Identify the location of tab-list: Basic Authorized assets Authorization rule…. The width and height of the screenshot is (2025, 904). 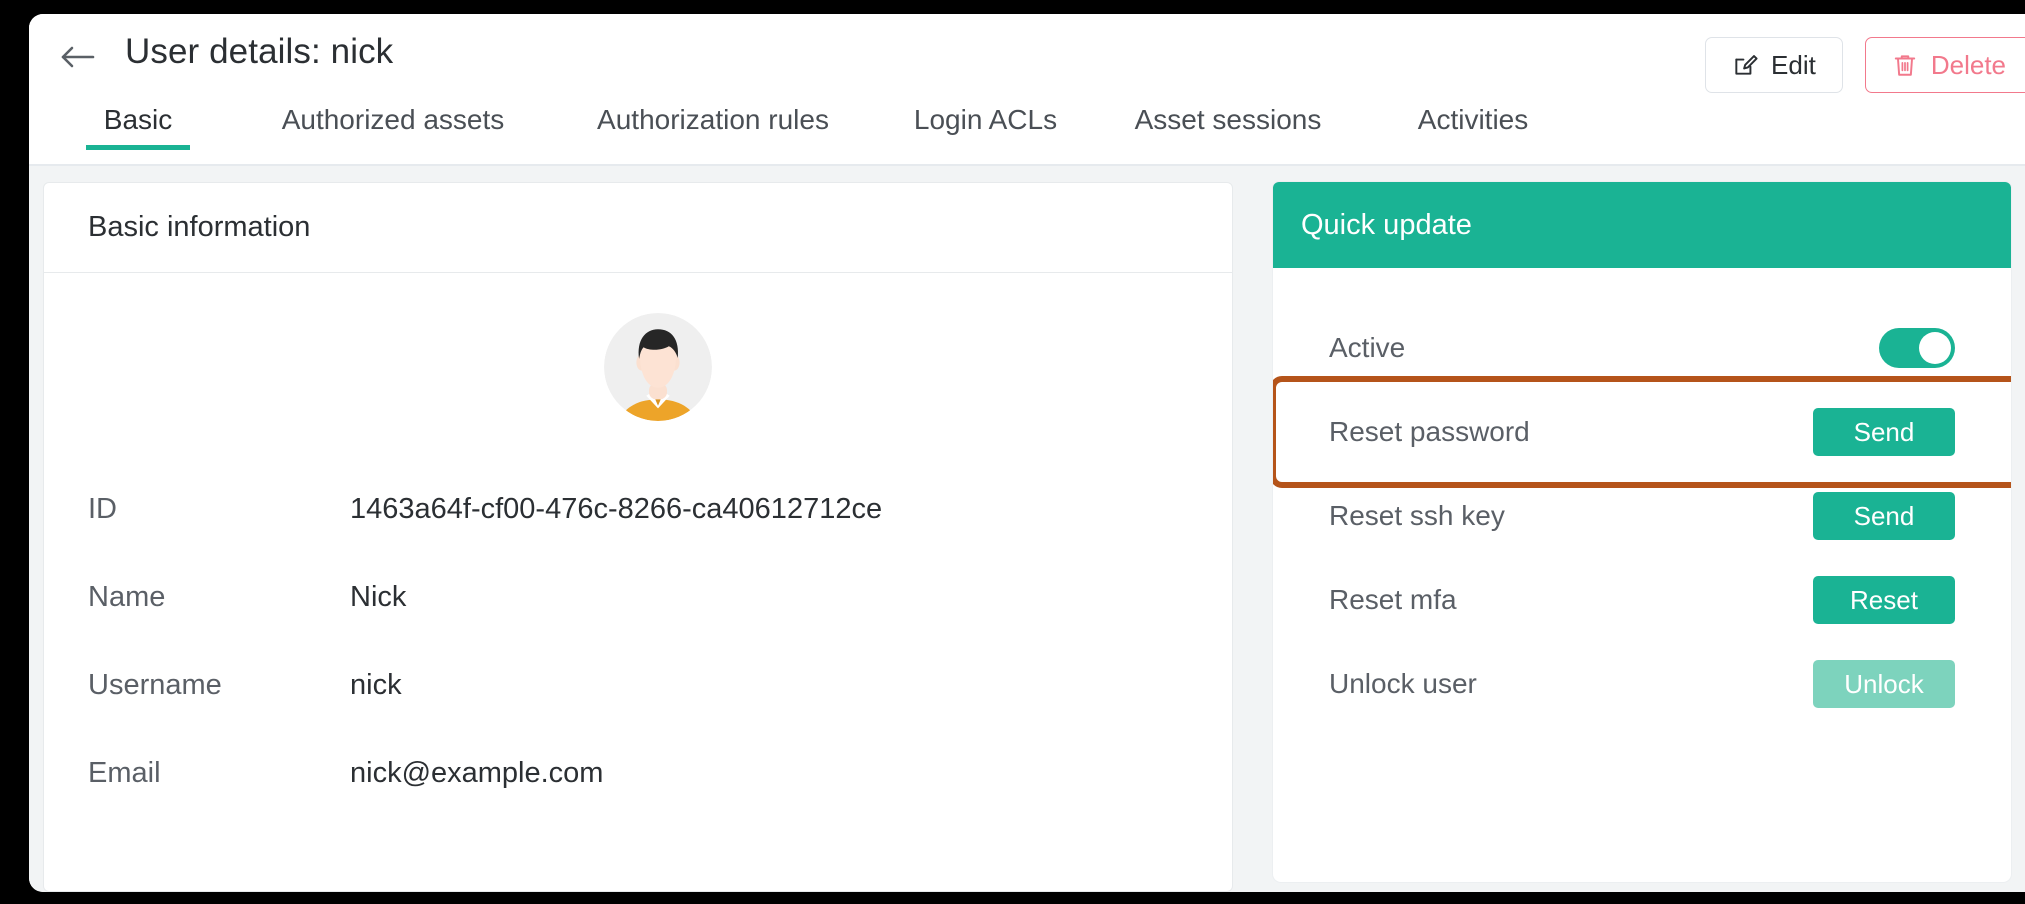
(1027, 132).